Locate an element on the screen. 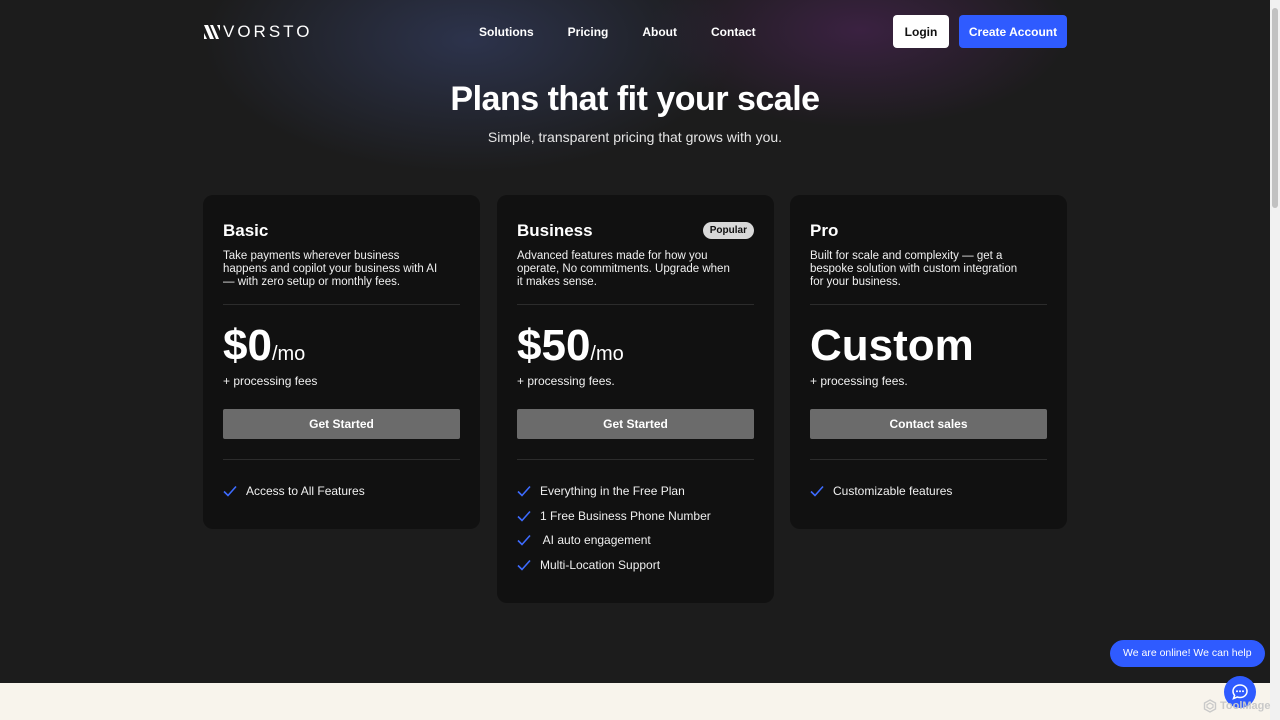 The image size is (1280, 720). feature-item: 1 Free Business Phone Number is located at coordinates (614, 516).